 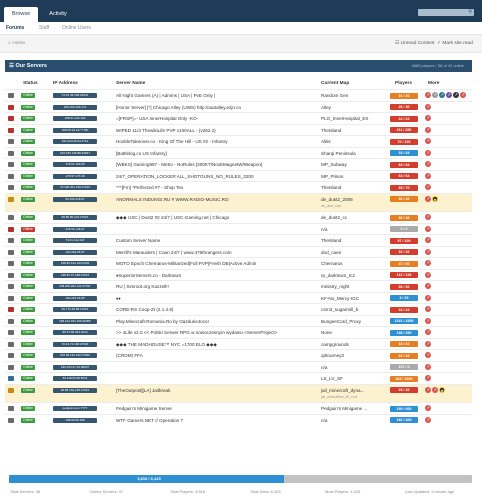 What do you see at coordinates (216, 390) in the screenshot?
I see `server-name: [TheOutpost][LA] Jailbreak` at bounding box center [216, 390].